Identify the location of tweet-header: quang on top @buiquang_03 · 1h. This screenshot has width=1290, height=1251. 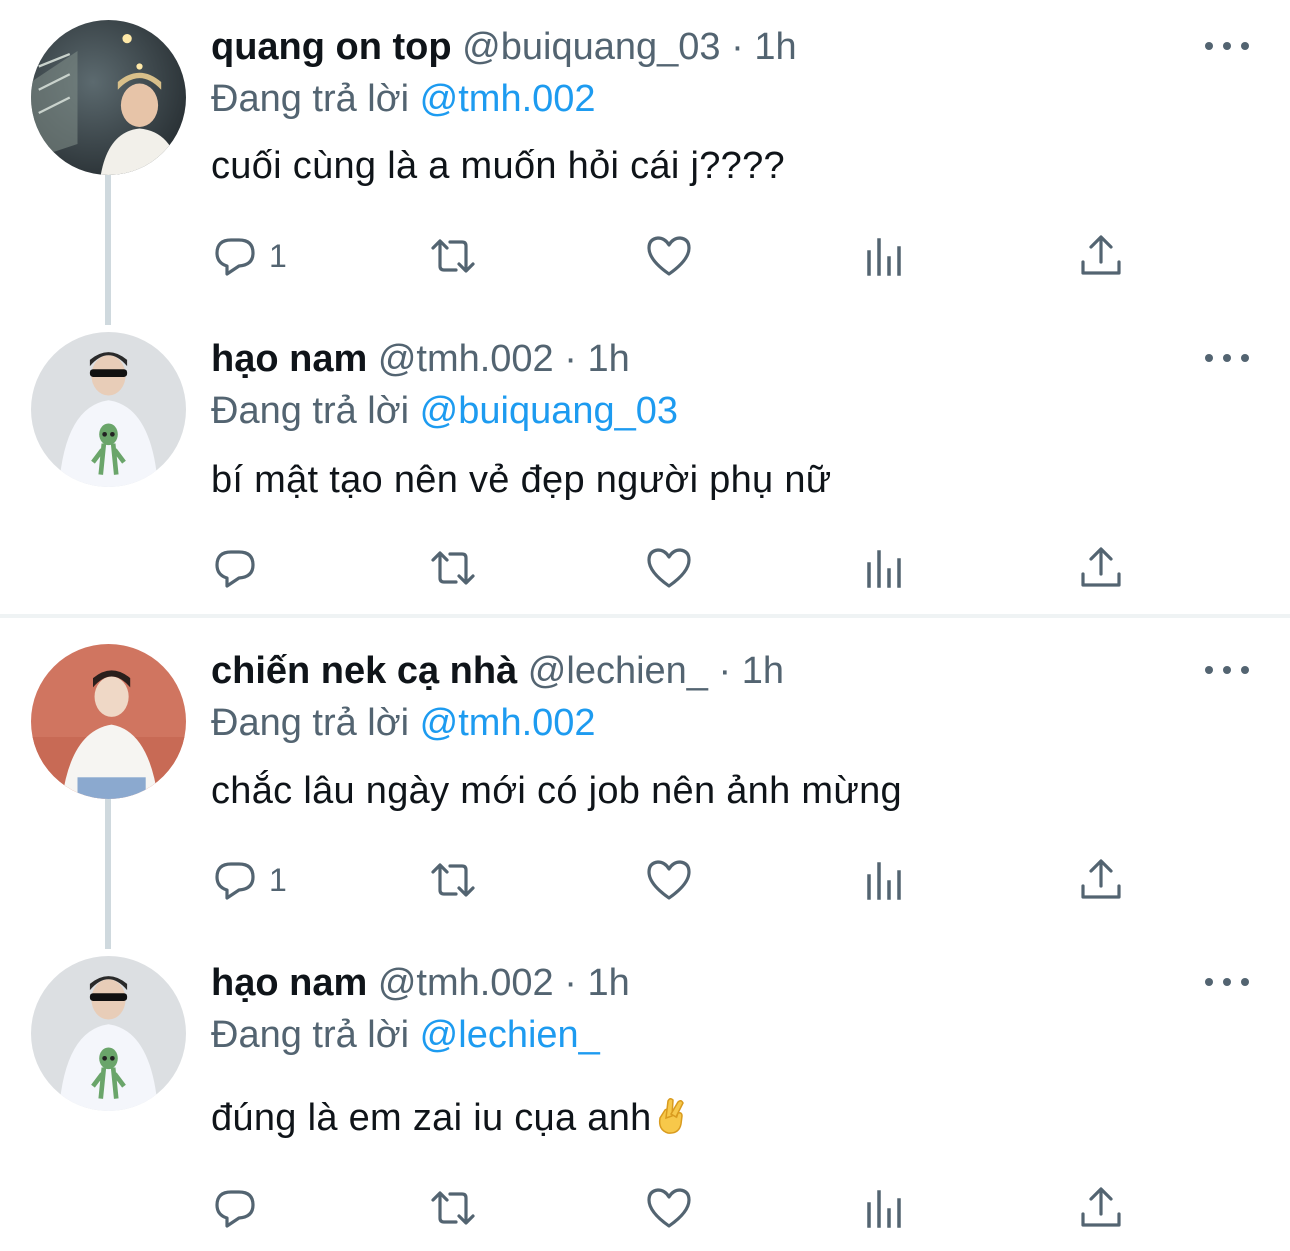
(504, 47).